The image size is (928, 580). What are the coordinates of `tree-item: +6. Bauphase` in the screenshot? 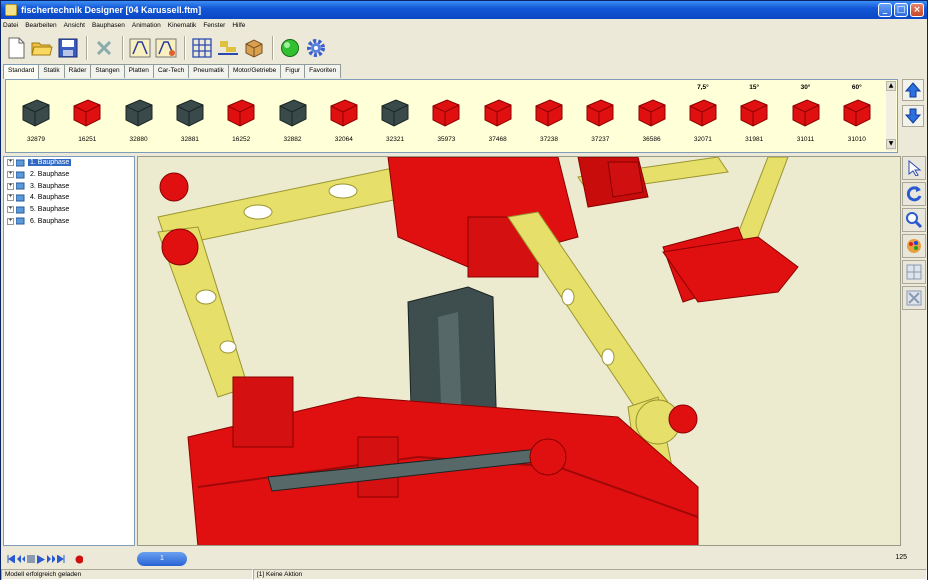 It's located at (69, 221).